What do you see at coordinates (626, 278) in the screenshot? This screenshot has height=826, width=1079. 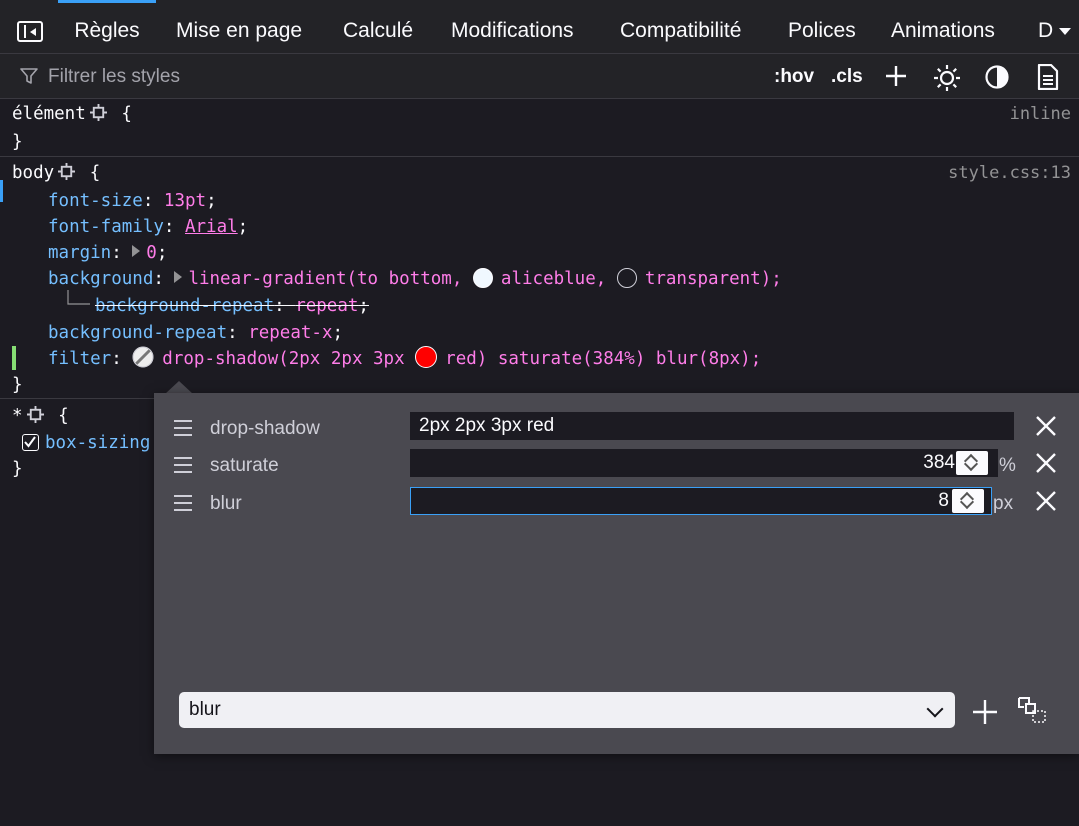 I see `color-swatch-transparent` at bounding box center [626, 278].